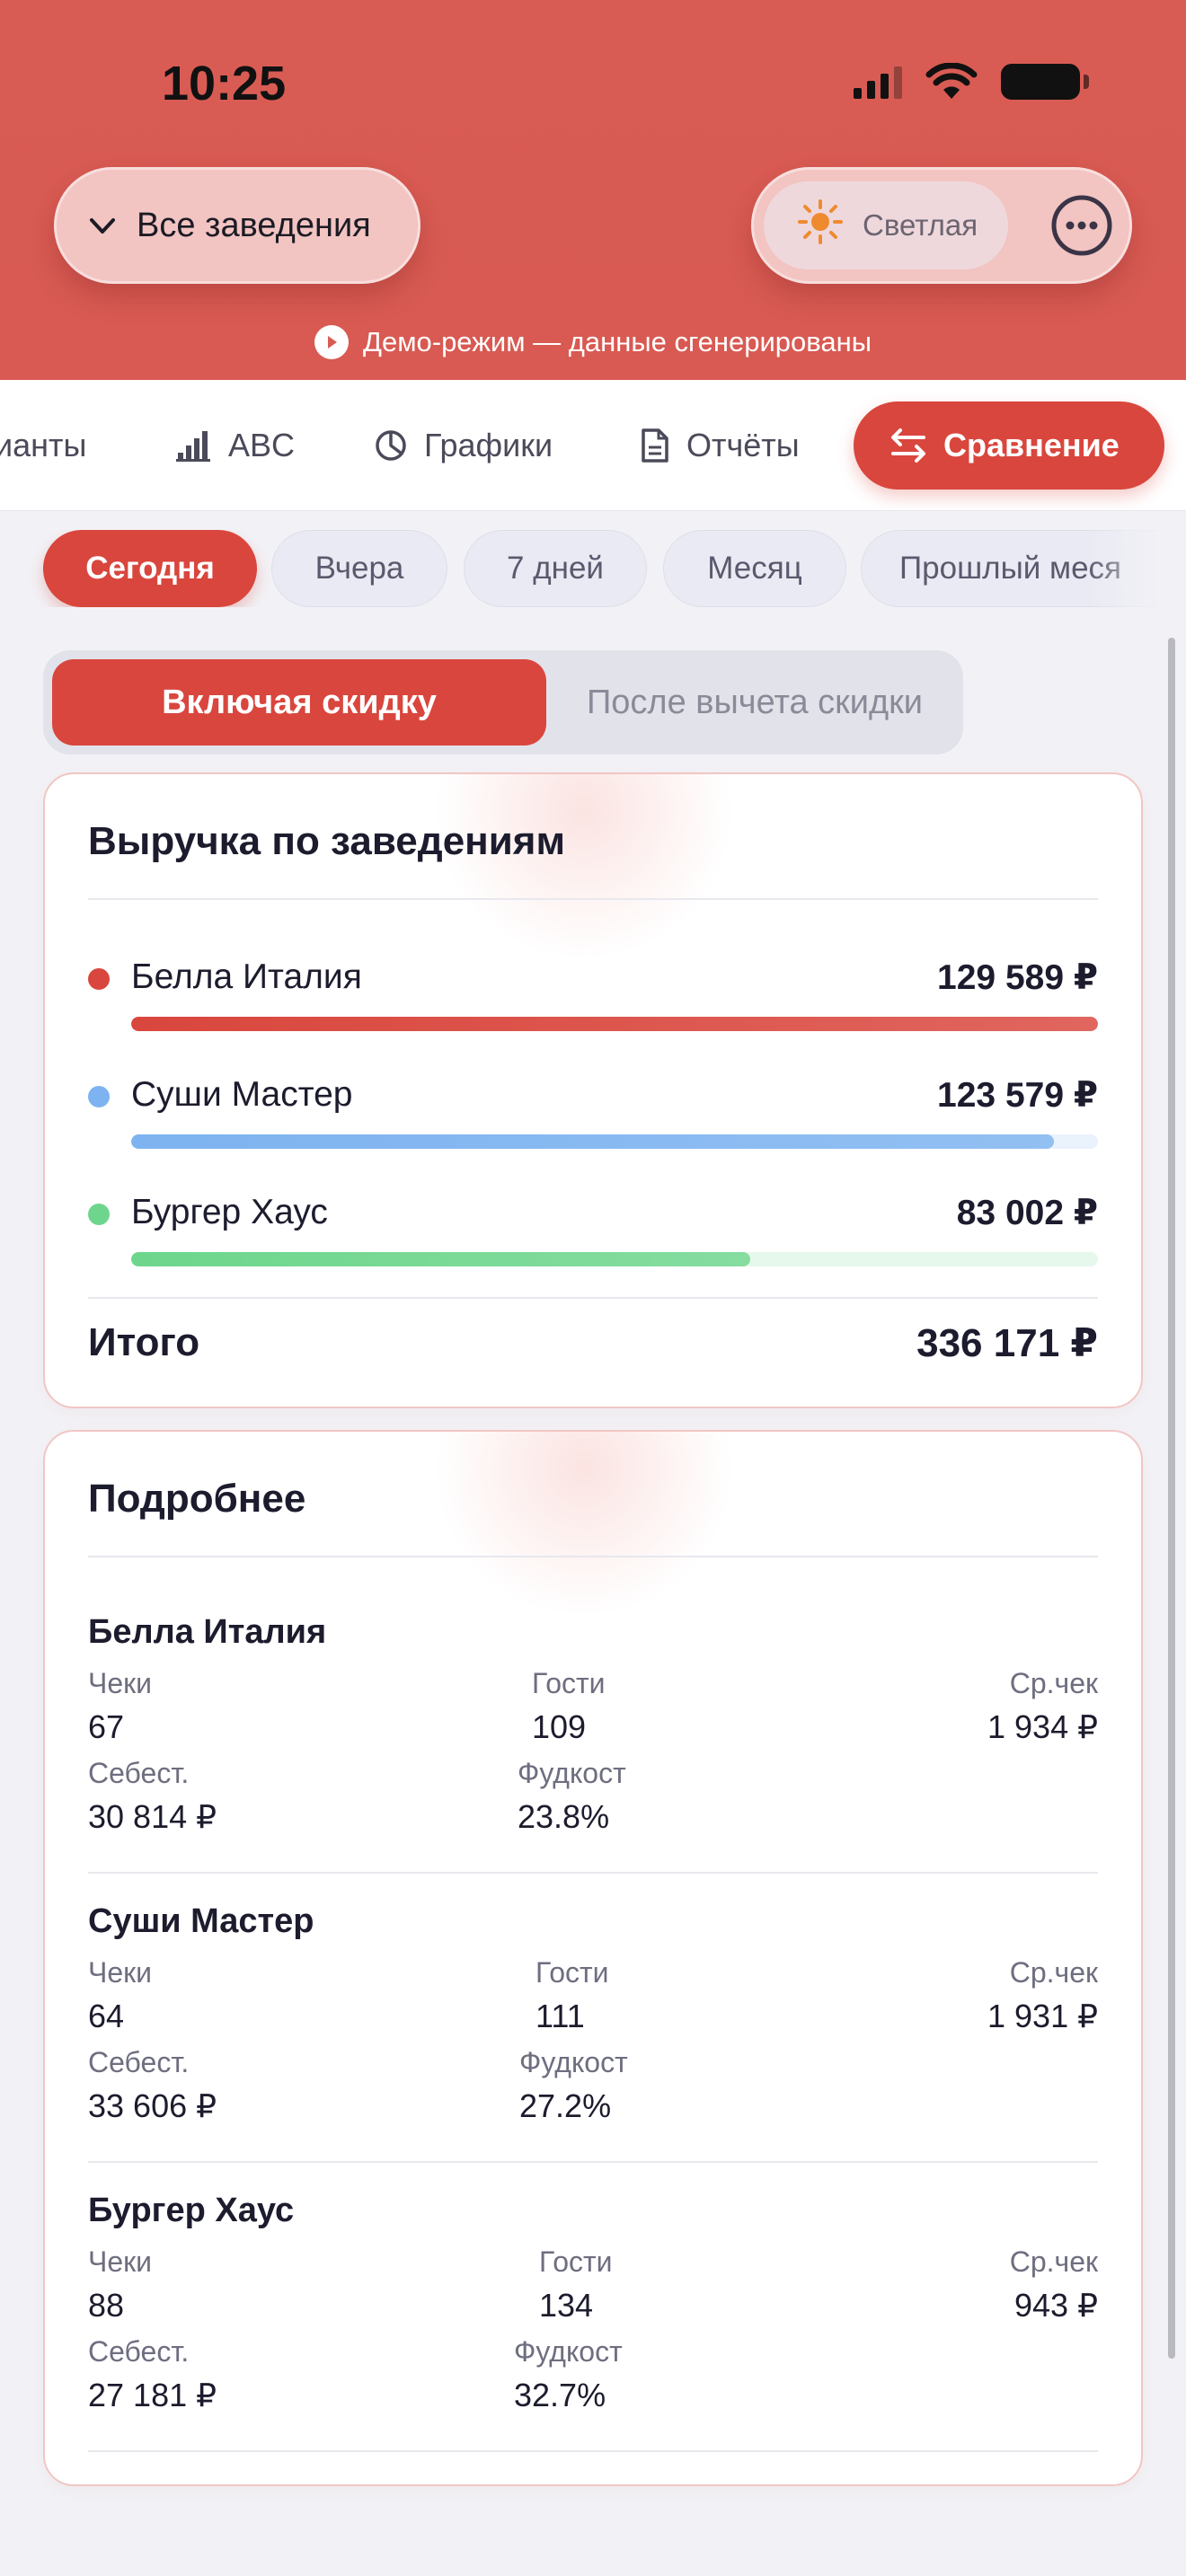 This screenshot has height=2576, width=1186. I want to click on avg-check-value: 943 ₽, so click(1056, 2305).